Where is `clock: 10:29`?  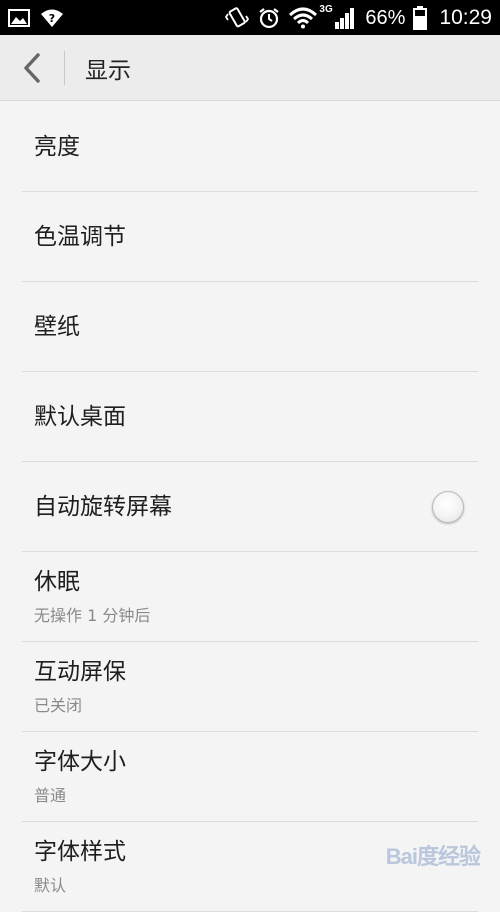 clock: 10:29 is located at coordinates (465, 17).